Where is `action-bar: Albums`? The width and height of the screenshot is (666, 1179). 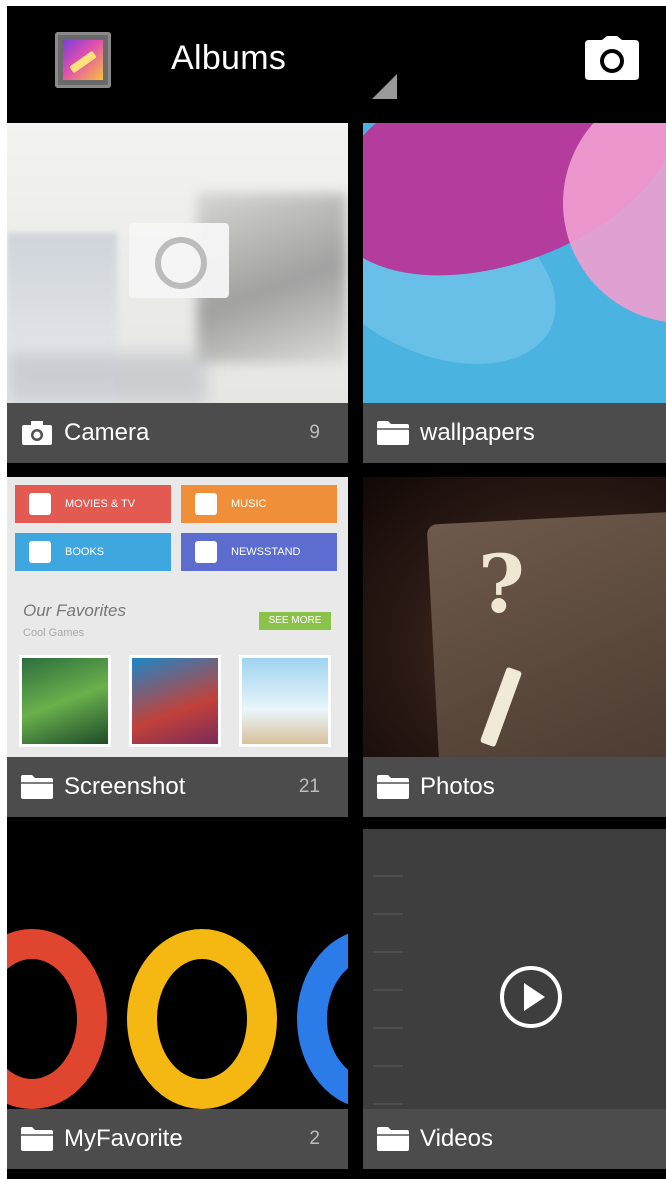 action-bar: Albums is located at coordinates (333, 63).